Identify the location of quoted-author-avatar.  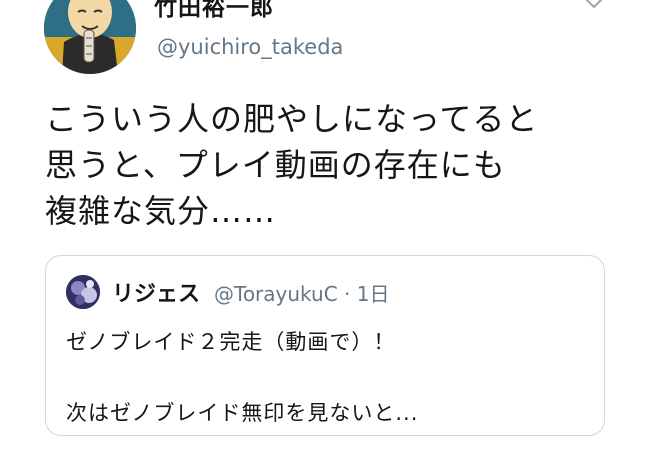
(83, 292).